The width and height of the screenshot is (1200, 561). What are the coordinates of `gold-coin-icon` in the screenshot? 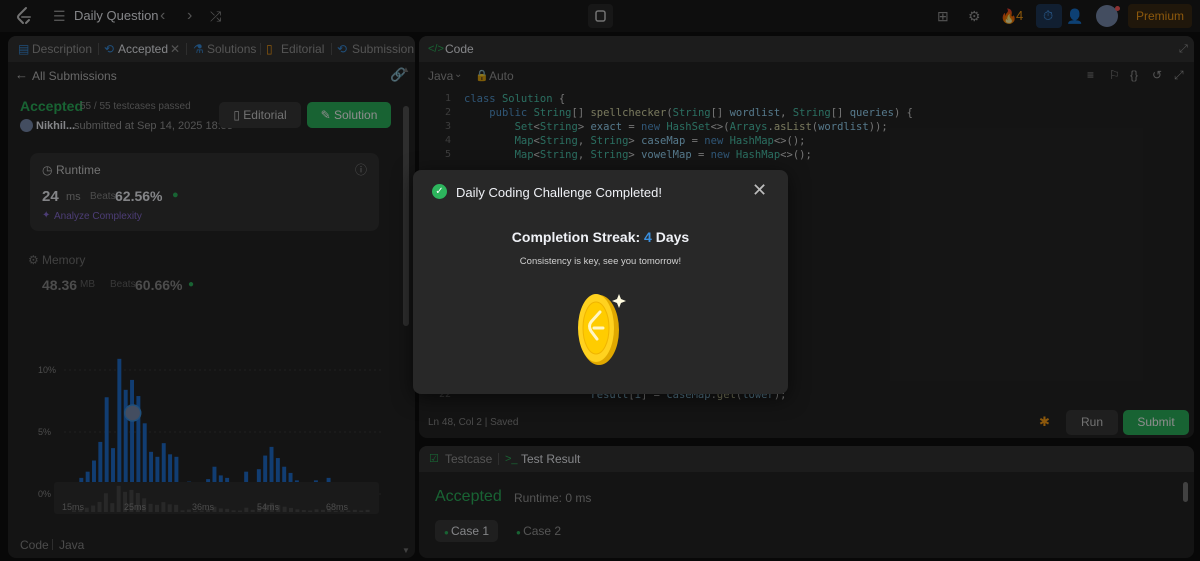 It's located at (602, 329).